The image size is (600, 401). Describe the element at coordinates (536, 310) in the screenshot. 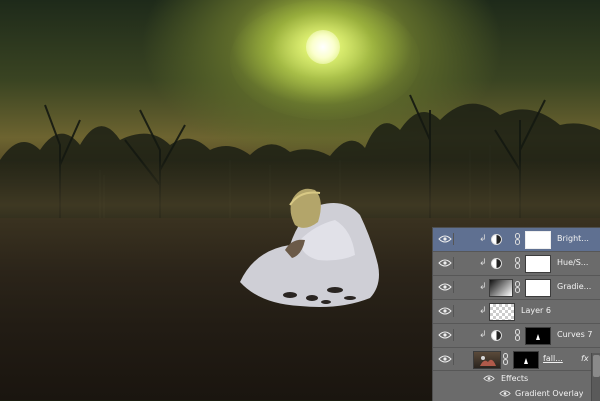

I see `layer-name: Layer 6` at that location.